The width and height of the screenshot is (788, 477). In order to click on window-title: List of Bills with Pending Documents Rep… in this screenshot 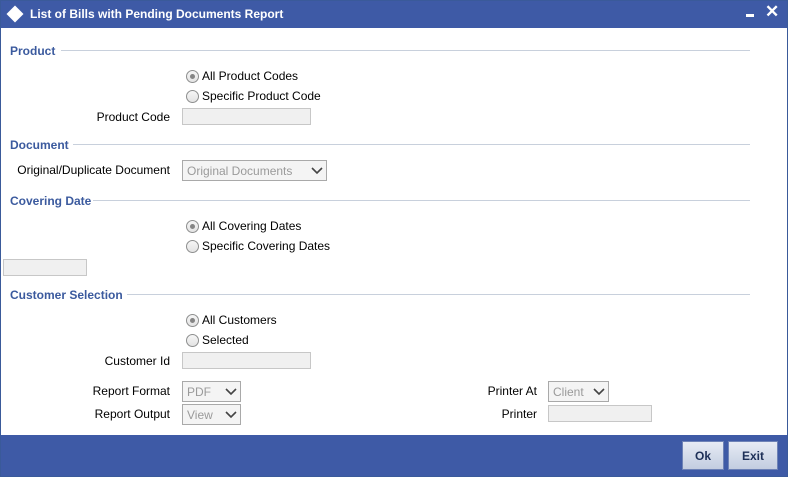, I will do `click(157, 14)`.